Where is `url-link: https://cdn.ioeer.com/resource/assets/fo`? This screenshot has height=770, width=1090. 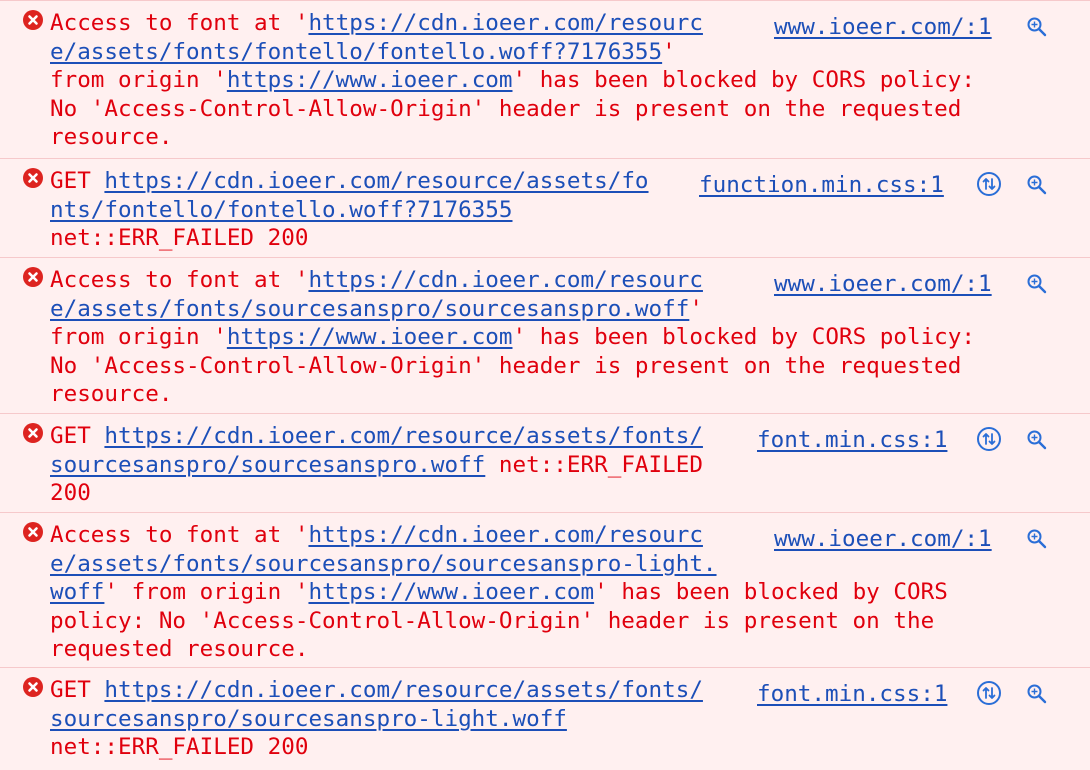 url-link: https://cdn.ioeer.com/resource/assets/fo is located at coordinates (376, 181).